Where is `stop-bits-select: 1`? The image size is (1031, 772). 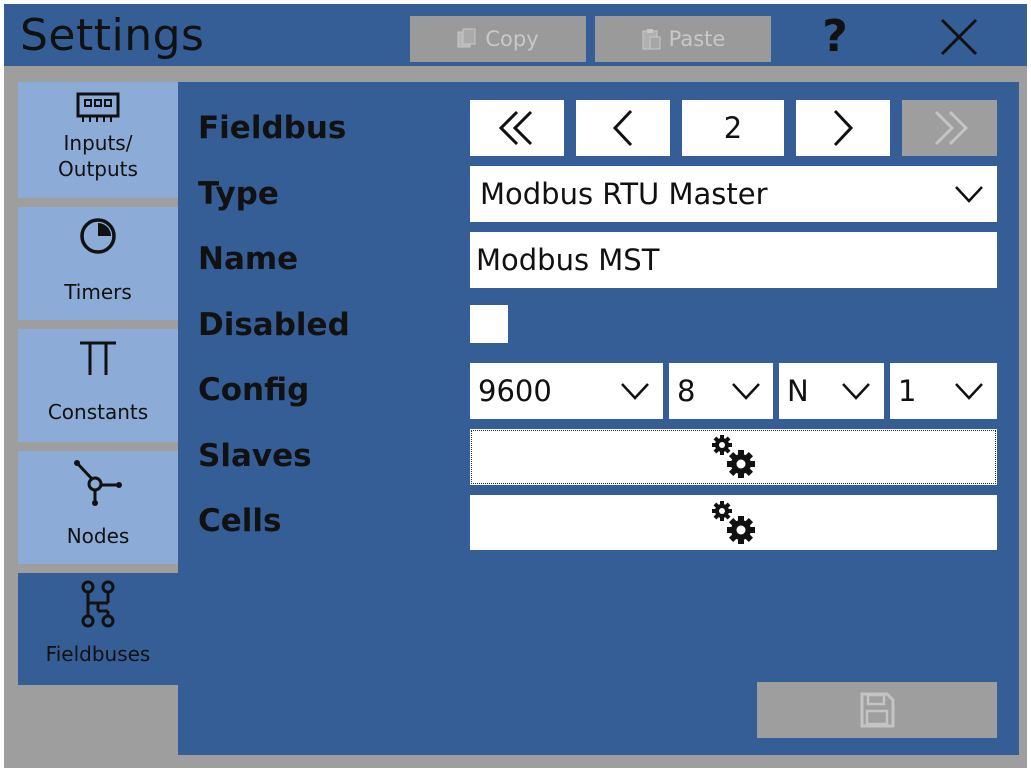 stop-bits-select: 1 is located at coordinates (943, 391).